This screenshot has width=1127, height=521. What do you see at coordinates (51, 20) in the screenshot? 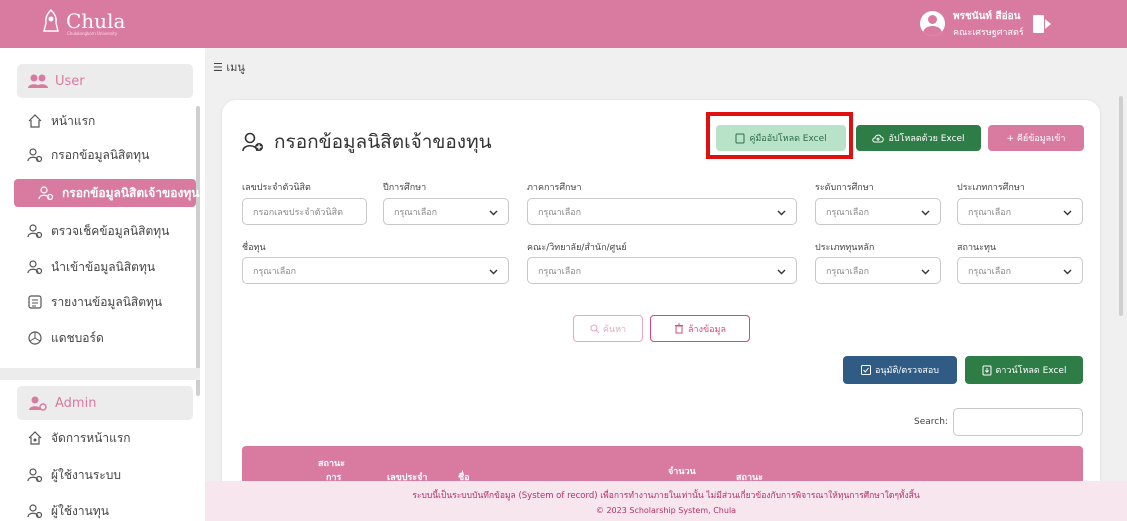
I see `chula-seal-icon` at bounding box center [51, 20].